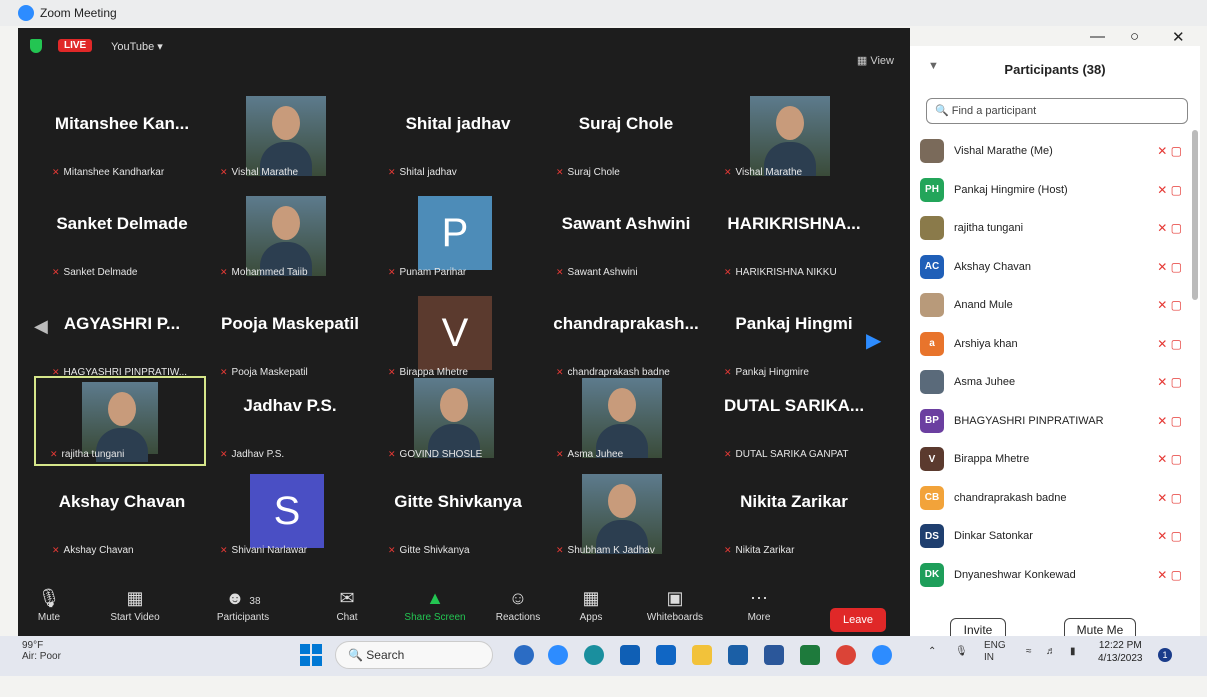 The width and height of the screenshot is (1207, 697). Describe the element at coordinates (626, 339) in the screenshot. I see `video-tile: chandraprakash... chandraprakash badne` at that location.